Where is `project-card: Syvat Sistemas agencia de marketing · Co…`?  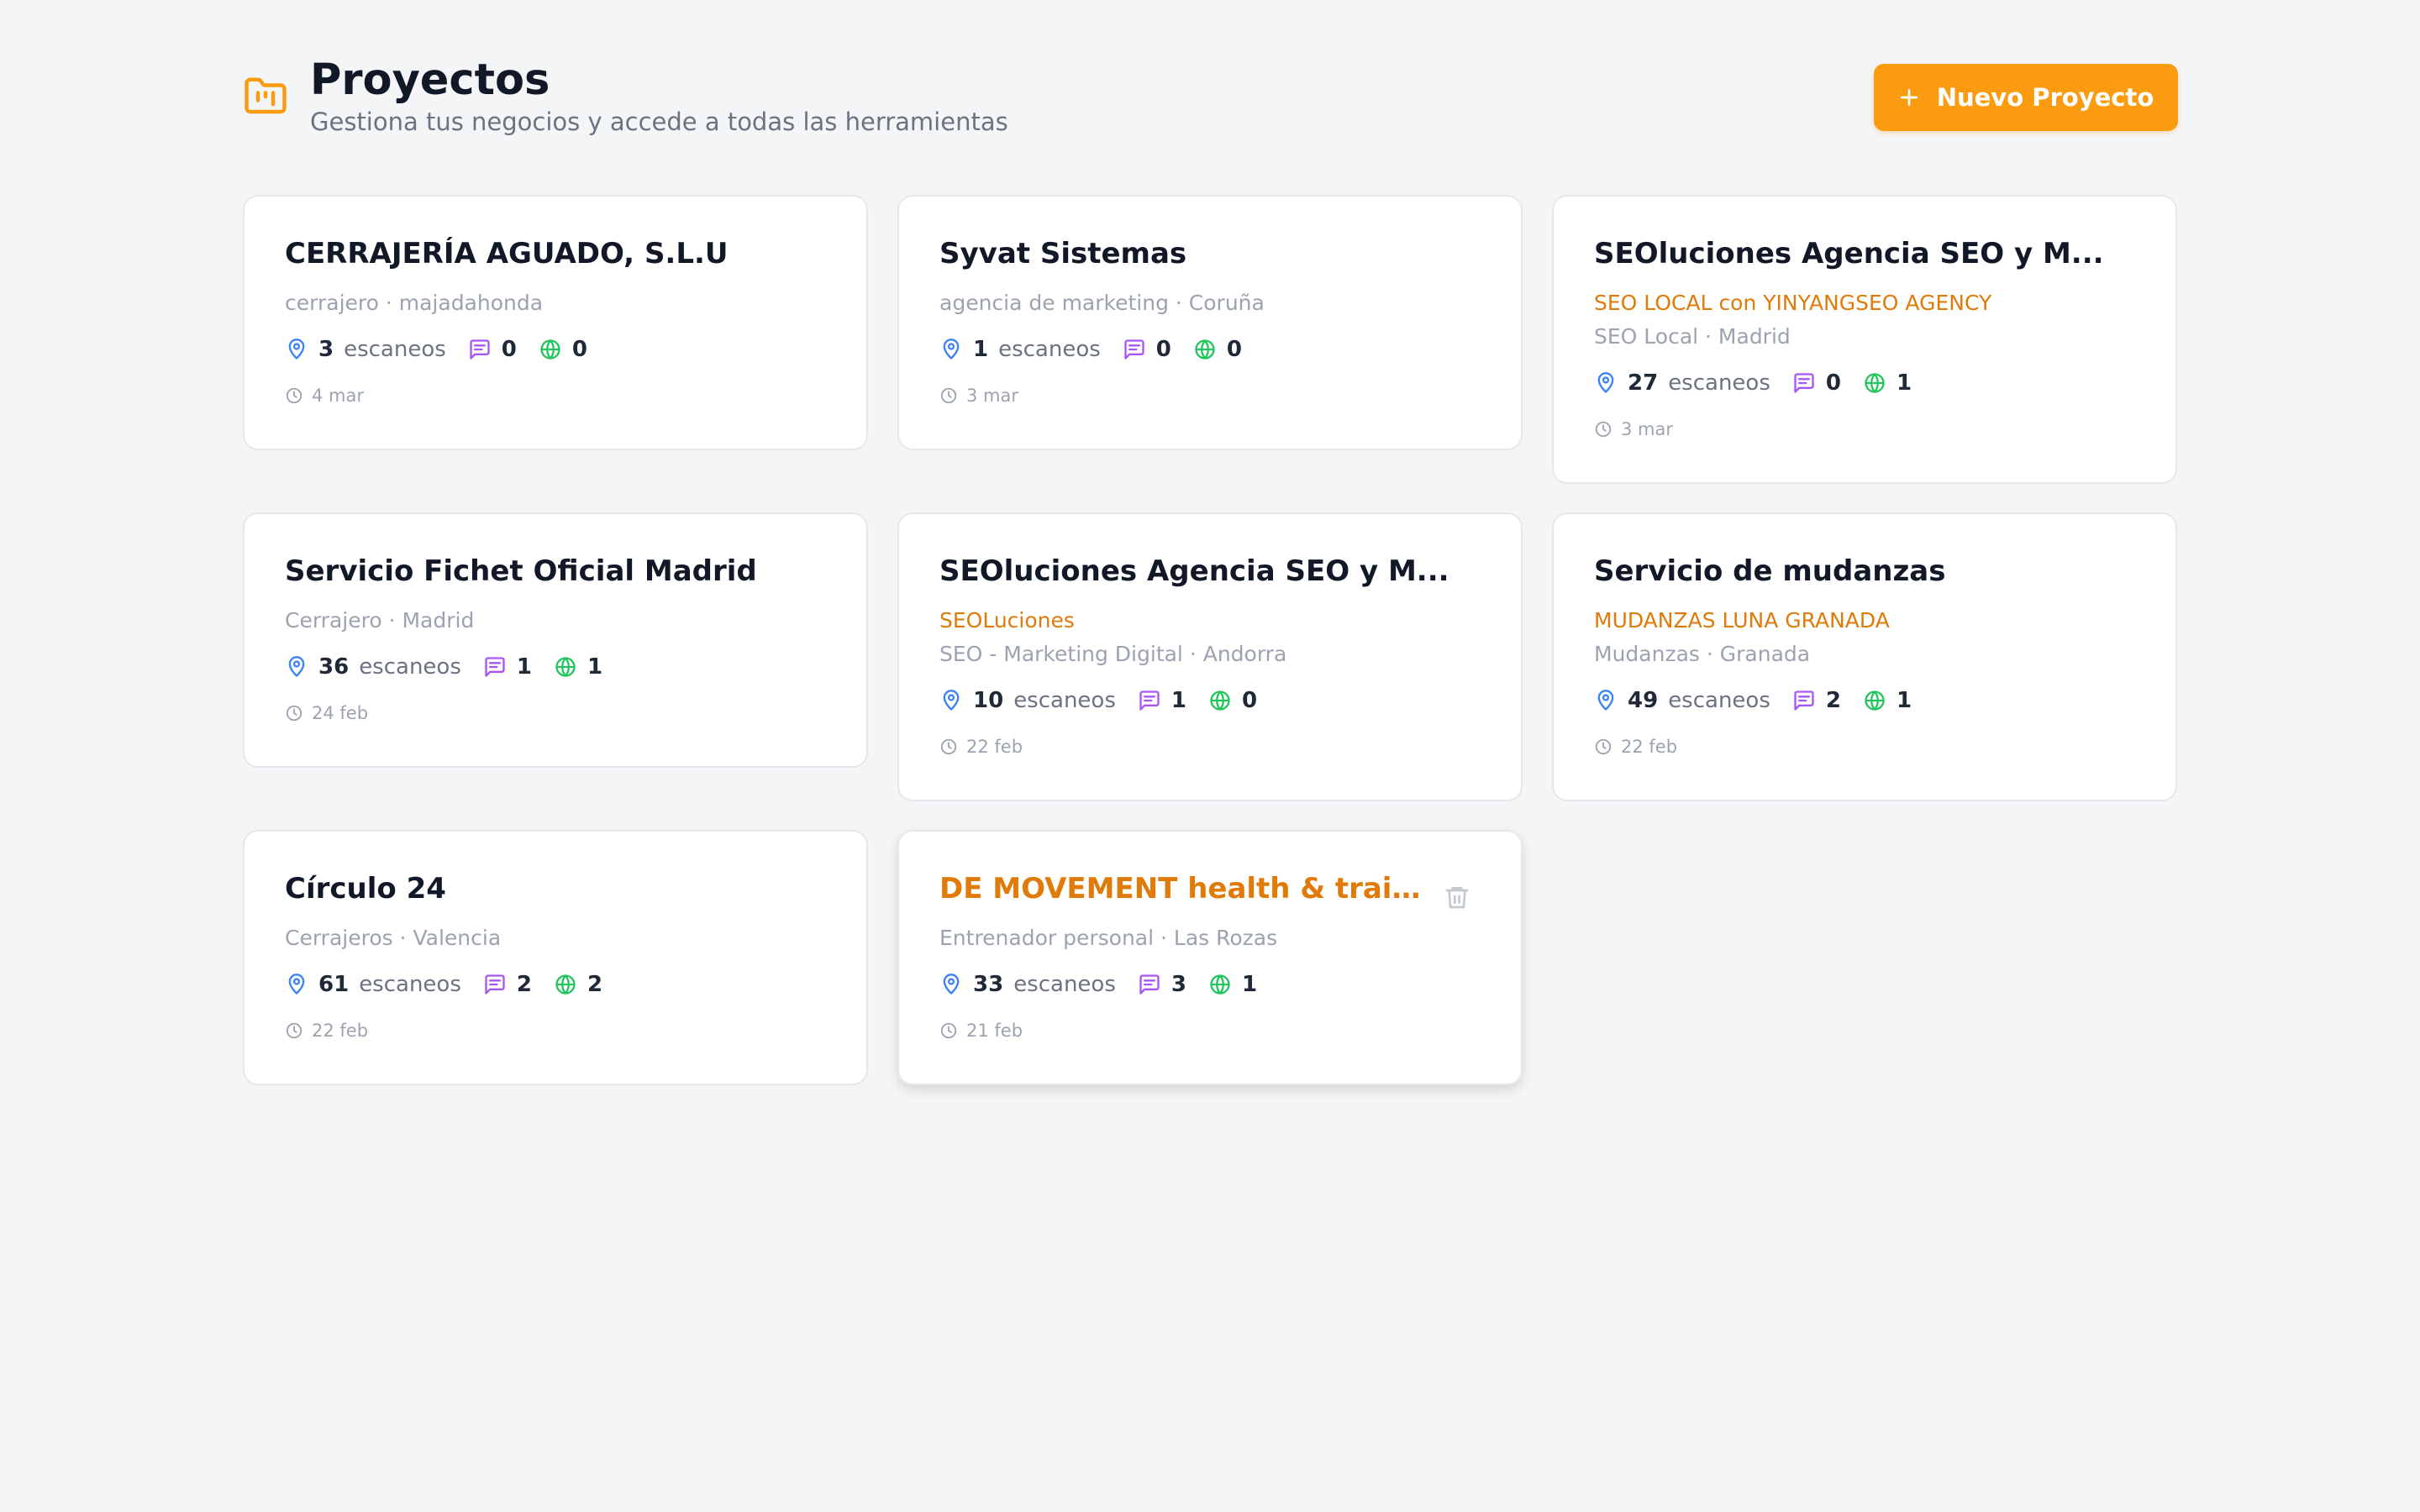
project-card: Syvat Sistemas agencia de marketing · Co… is located at coordinates (1210, 322).